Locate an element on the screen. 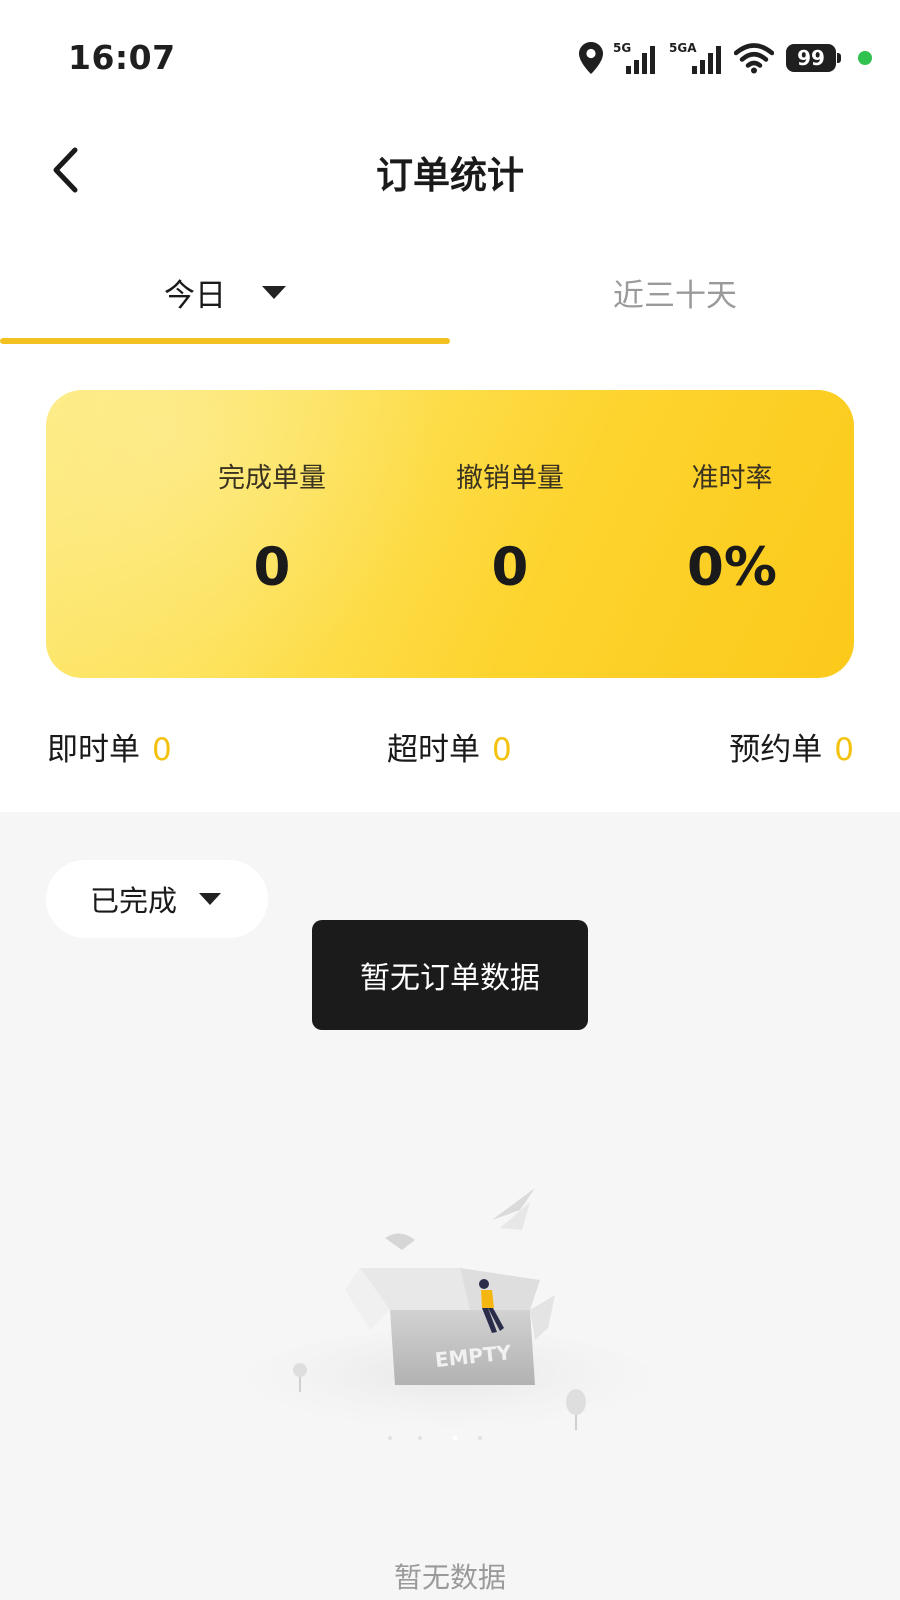  status-icons: 5G 5GA 99 is located at coordinates (725, 58).